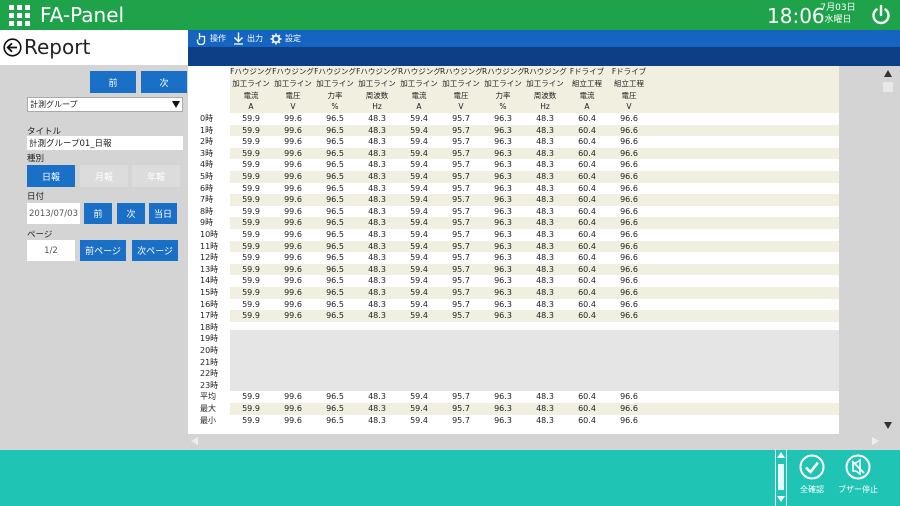  Describe the element at coordinates (163, 213) in the screenshot. I see `date-today-button: 当日` at that location.